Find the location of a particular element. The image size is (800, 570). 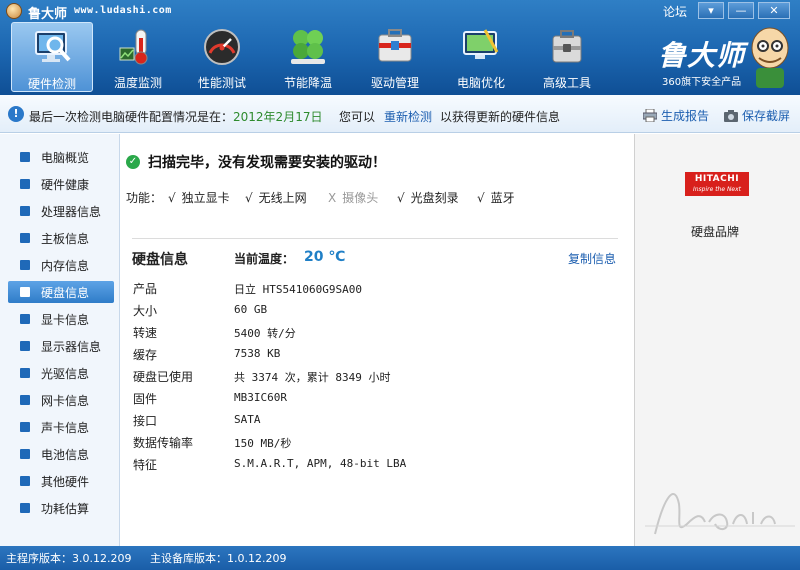

temperature-label: 当前温度： is located at coordinates (264, 259).